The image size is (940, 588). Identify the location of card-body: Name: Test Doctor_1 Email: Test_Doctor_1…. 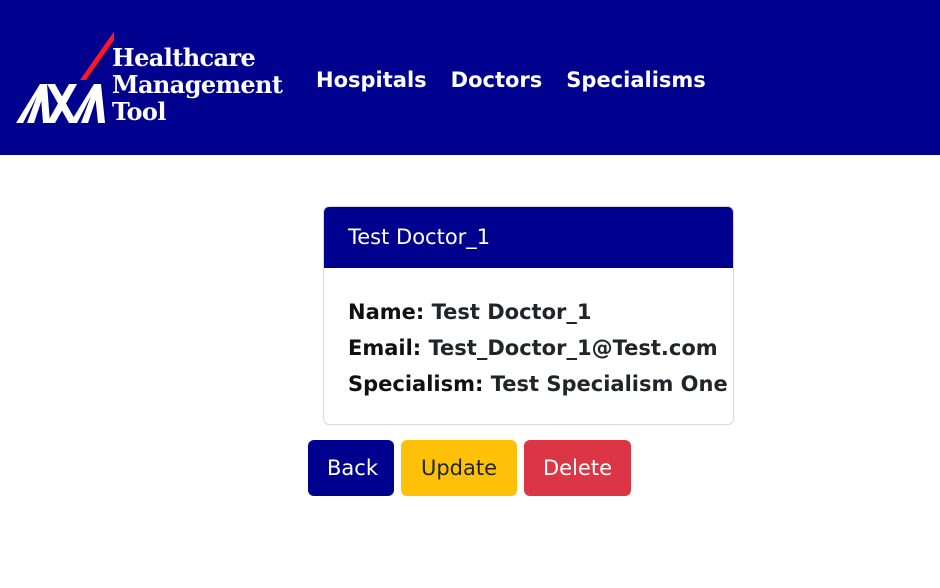
(528, 335).